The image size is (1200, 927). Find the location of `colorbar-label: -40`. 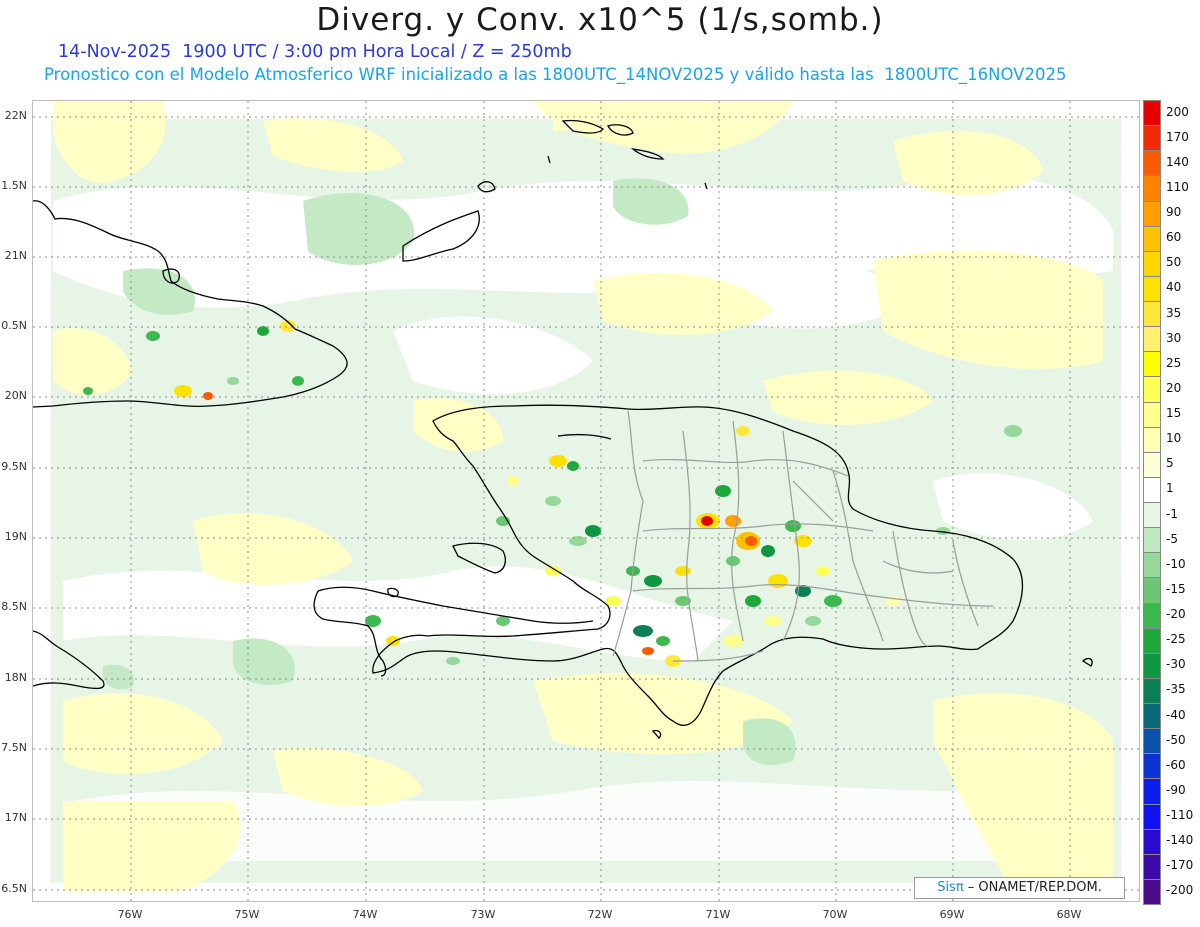

colorbar-label: -40 is located at coordinates (1176, 714).